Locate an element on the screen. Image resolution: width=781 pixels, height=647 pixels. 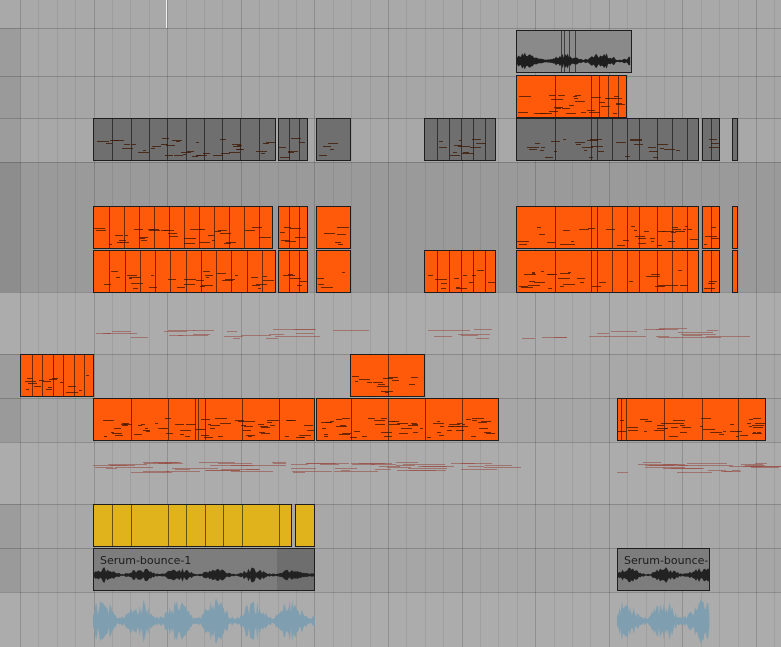
audio-clip is located at coordinates (574, 51).